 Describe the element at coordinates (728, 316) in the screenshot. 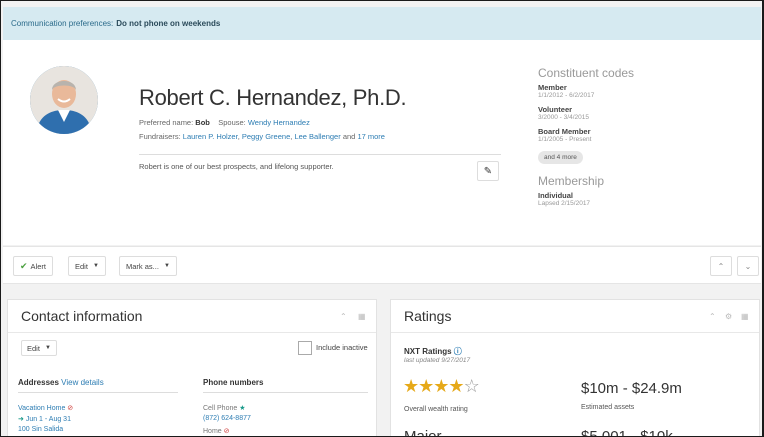

I see `gear-icon: ⚙` at that location.